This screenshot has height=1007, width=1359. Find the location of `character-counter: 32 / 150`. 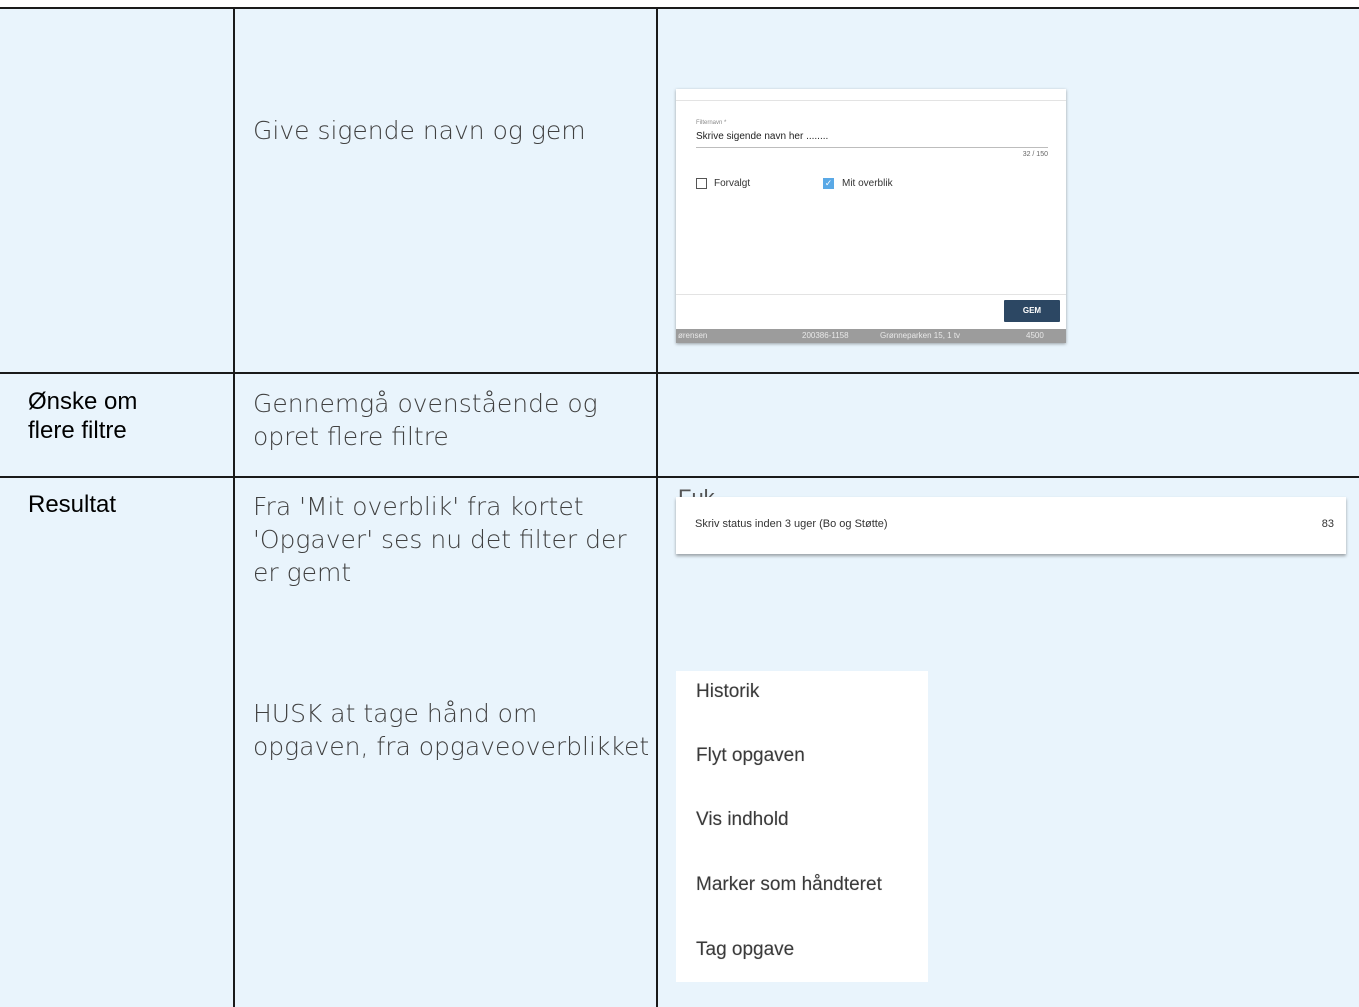

character-counter: 32 / 150 is located at coordinates (1035, 154).